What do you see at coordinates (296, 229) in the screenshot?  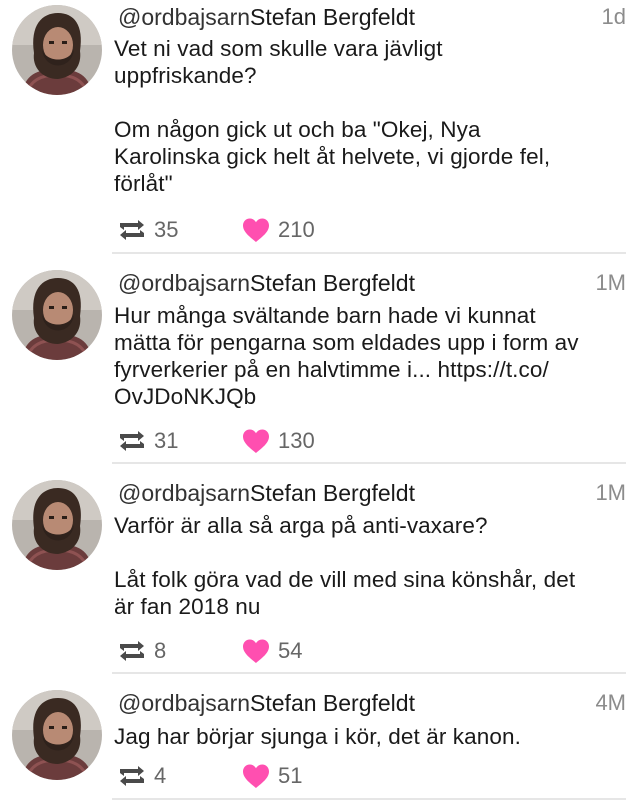 I see `like-count: 210` at bounding box center [296, 229].